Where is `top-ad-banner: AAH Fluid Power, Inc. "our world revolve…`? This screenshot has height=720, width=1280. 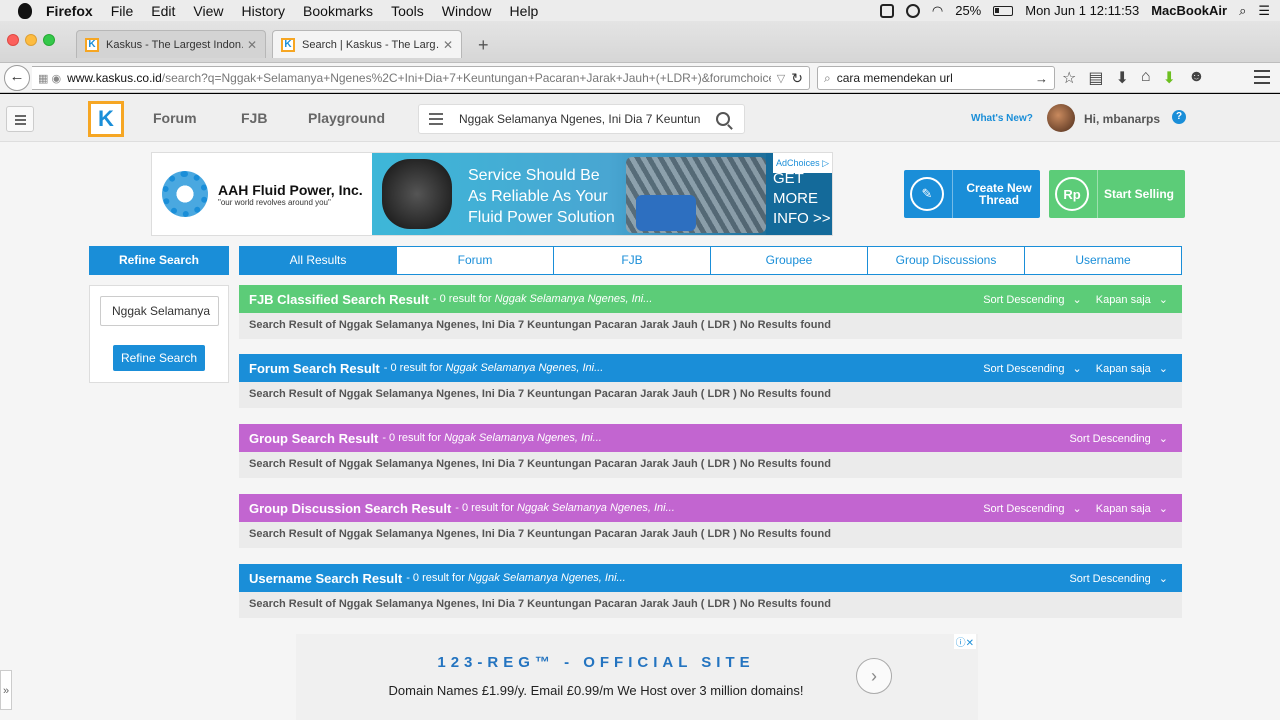
top-ad-banner: AAH Fluid Power, Inc. "our world revolve… is located at coordinates (492, 194).